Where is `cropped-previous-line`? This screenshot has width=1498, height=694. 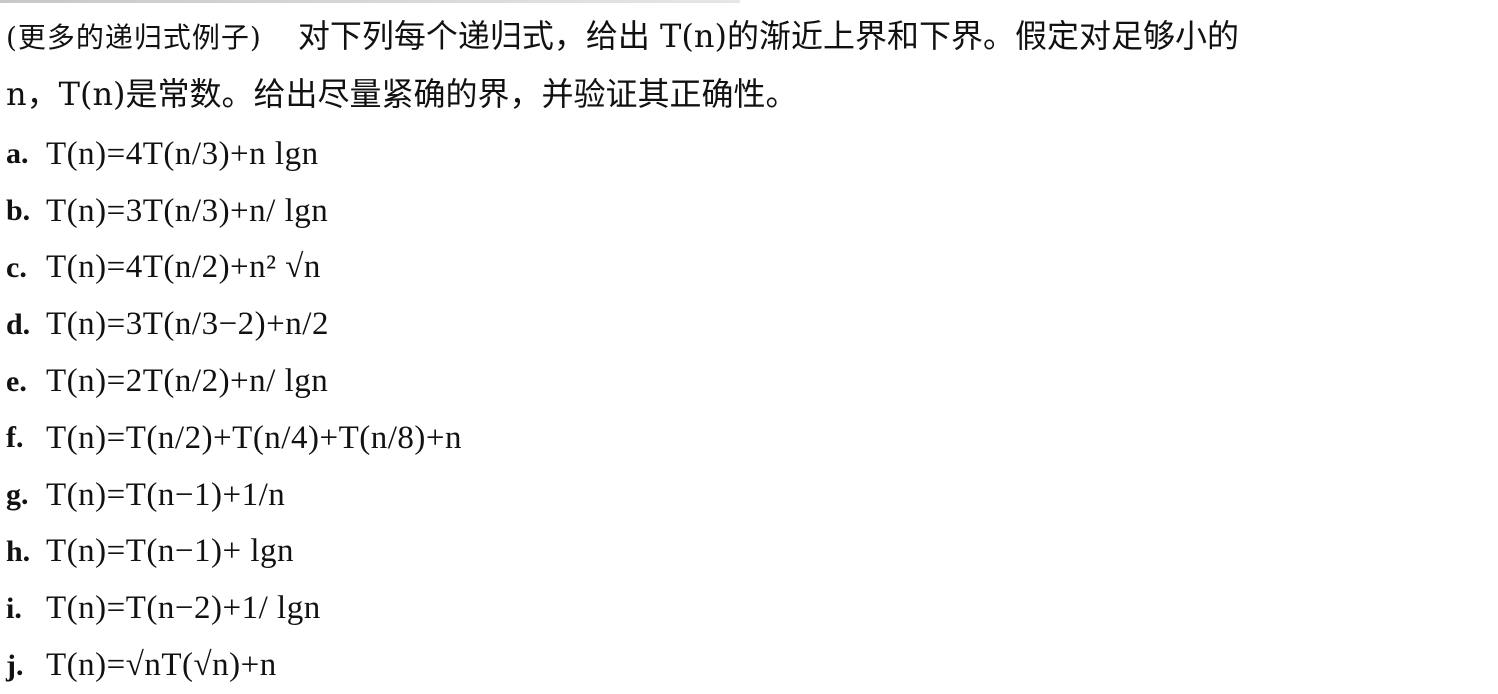
cropped-previous-line is located at coordinates (370, 1).